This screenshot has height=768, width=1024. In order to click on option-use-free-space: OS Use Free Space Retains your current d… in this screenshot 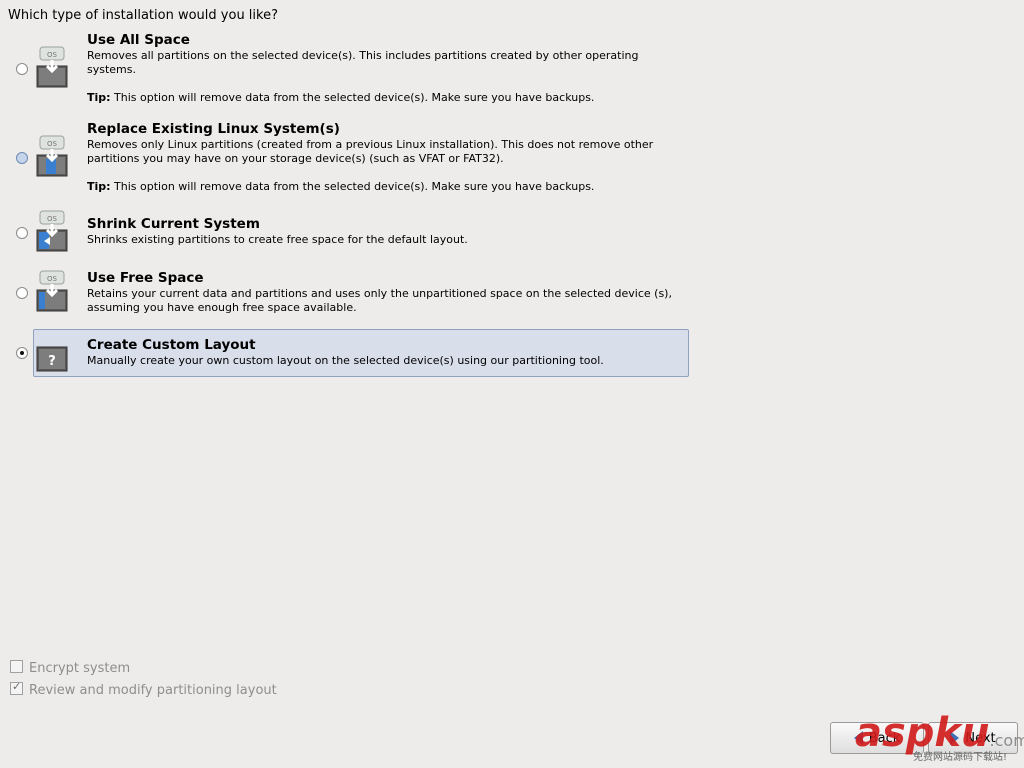, I will do `click(350, 293)`.